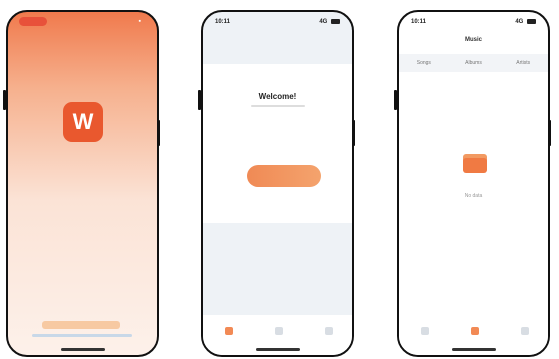 The image size is (559, 359). Describe the element at coordinates (277, 47) in the screenshot. I see `welcome-header-area` at that location.